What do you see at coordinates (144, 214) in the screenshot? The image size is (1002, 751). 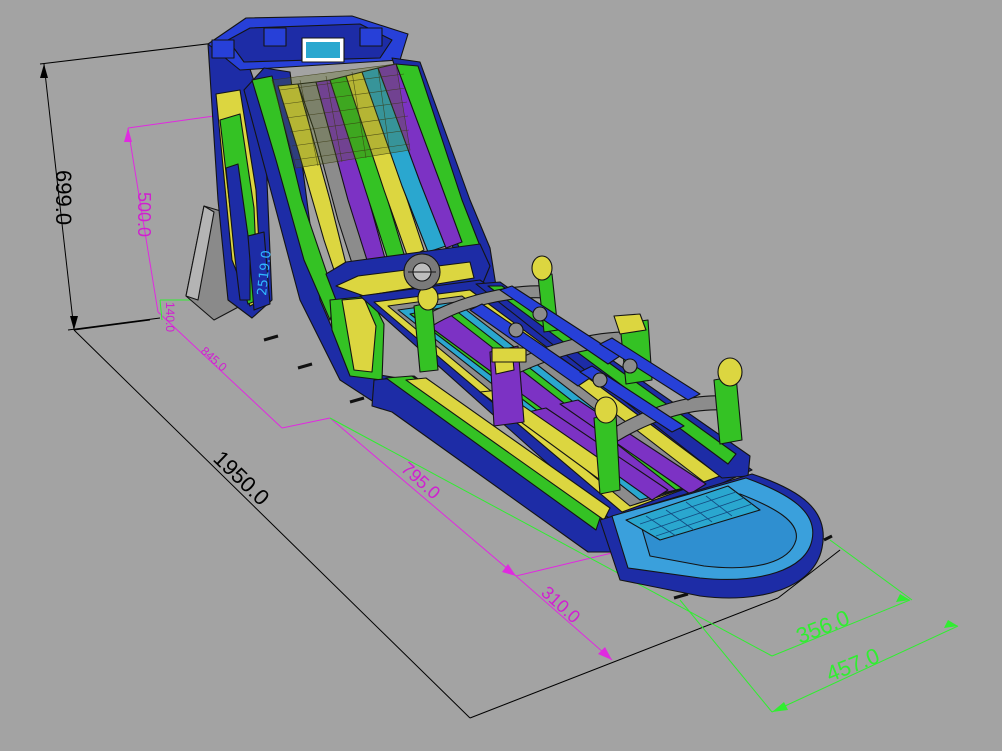 I see `dim-platform-height: 500.0` at bounding box center [144, 214].